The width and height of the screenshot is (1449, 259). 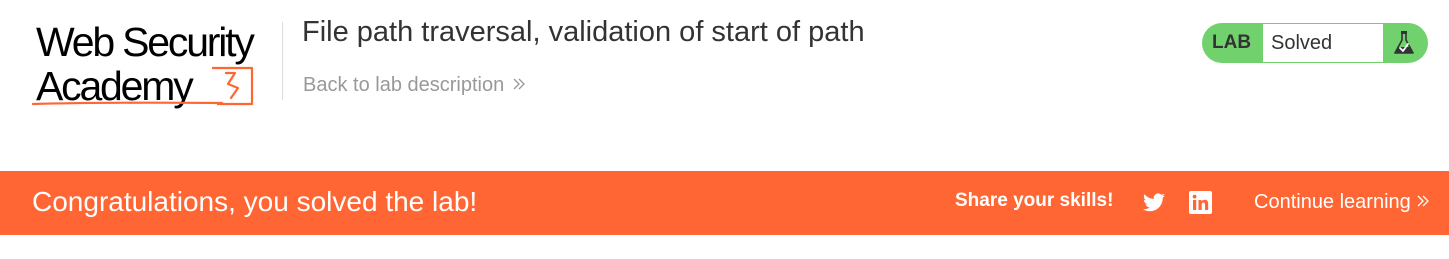 I want to click on twitter-icon, so click(x=1154, y=202).